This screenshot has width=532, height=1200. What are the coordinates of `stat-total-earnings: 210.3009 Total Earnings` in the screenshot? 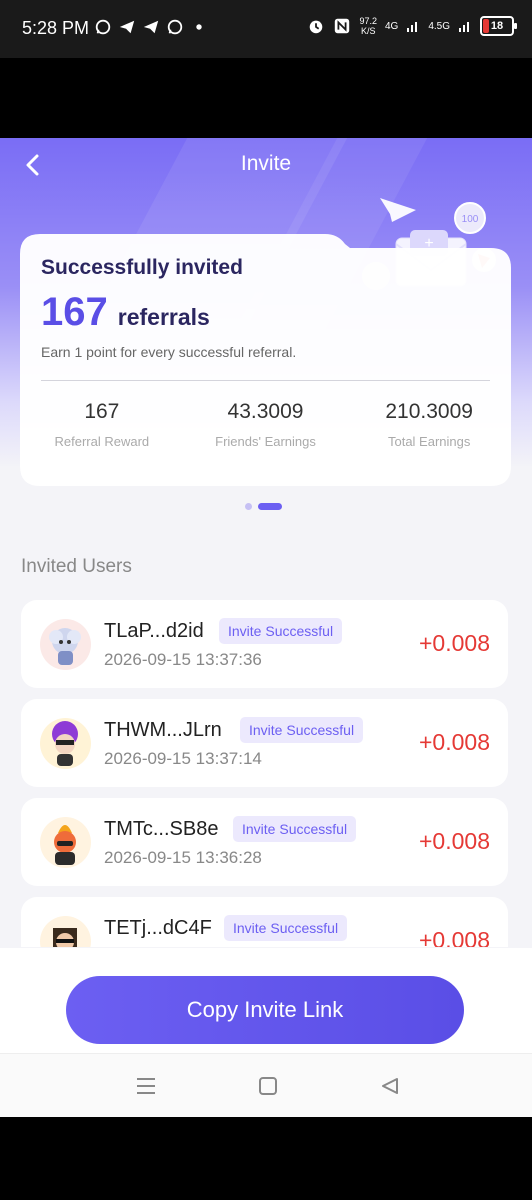 It's located at (429, 424).